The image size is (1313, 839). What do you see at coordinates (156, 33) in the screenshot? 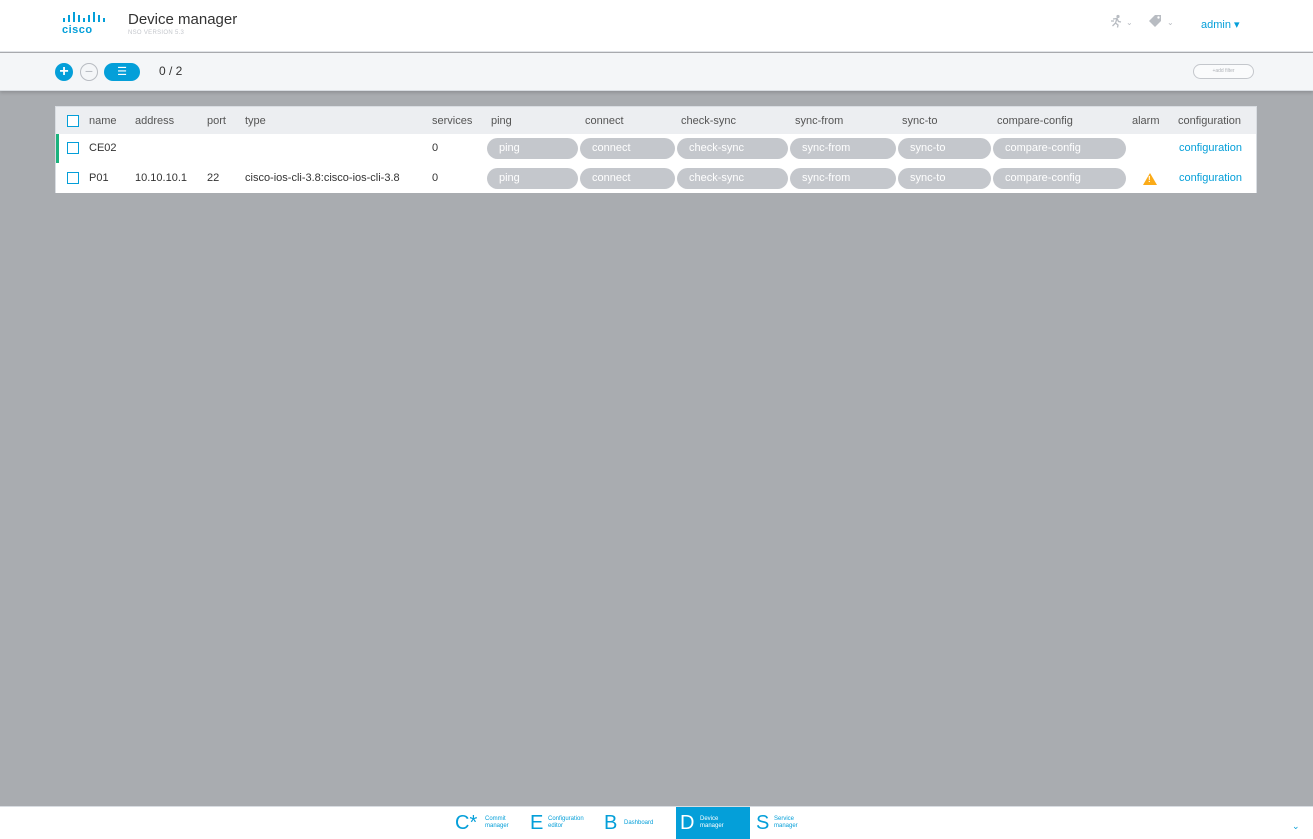
I see `version-label: NSO VERSION 5.3` at bounding box center [156, 33].